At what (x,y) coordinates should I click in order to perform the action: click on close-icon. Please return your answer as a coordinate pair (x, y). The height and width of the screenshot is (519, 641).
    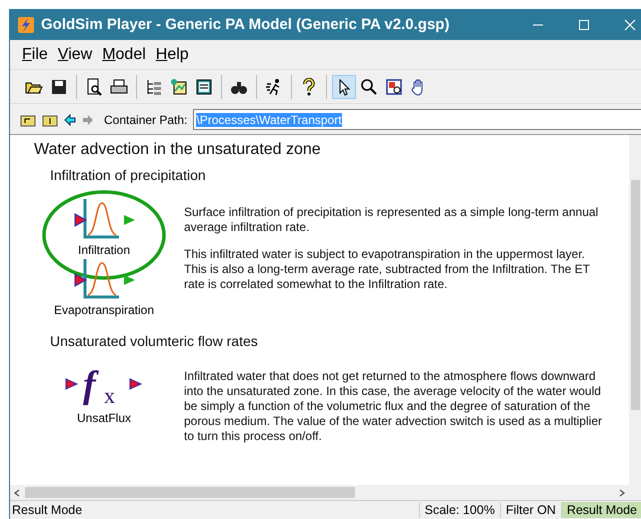
    Looking at the image, I should click on (630, 24).